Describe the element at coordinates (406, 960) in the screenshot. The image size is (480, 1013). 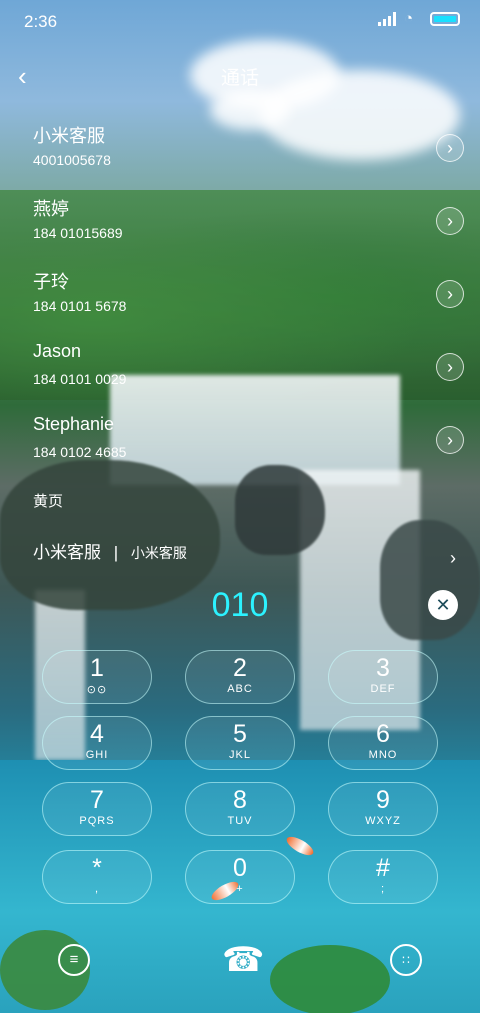
I see `dialpad-icon: ∷` at that location.